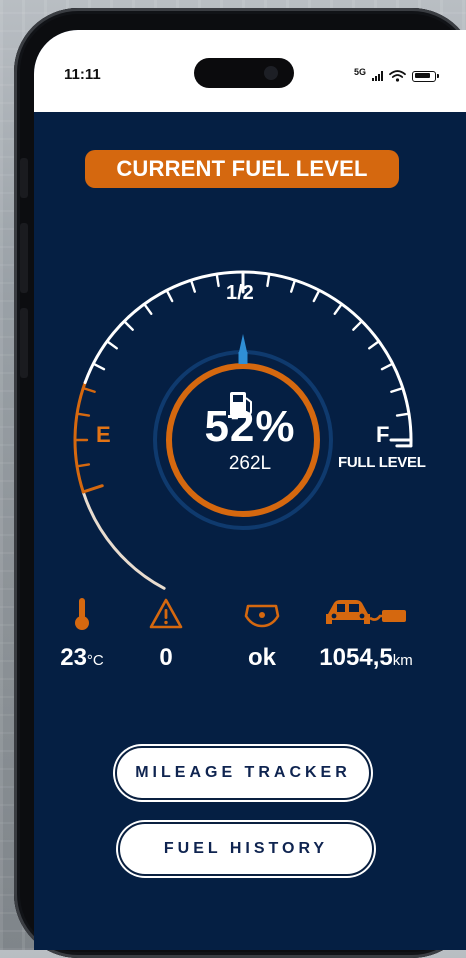  I want to click on fuel-liters: 262L, so click(250, 463).